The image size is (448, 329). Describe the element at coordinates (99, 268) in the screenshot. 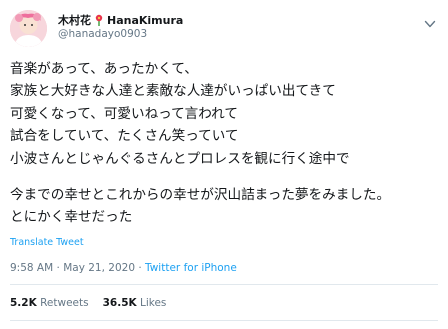

I see `tweet-date: May 21, 2020` at that location.